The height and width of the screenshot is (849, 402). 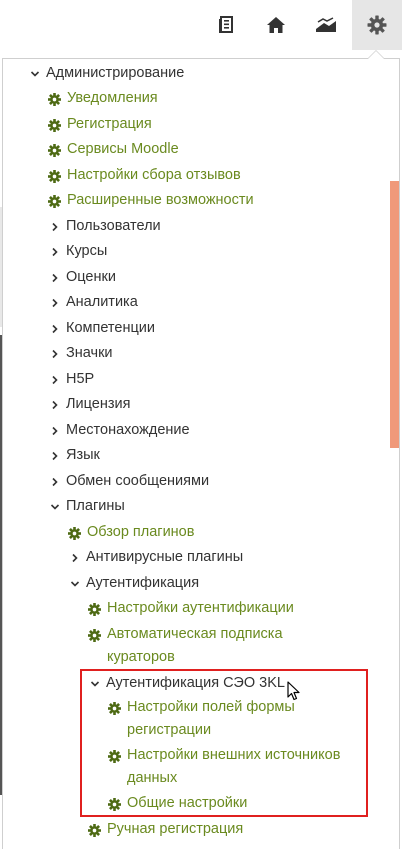 I want to click on menu-item-auth: Аутентификация, so click(x=134, y=584).